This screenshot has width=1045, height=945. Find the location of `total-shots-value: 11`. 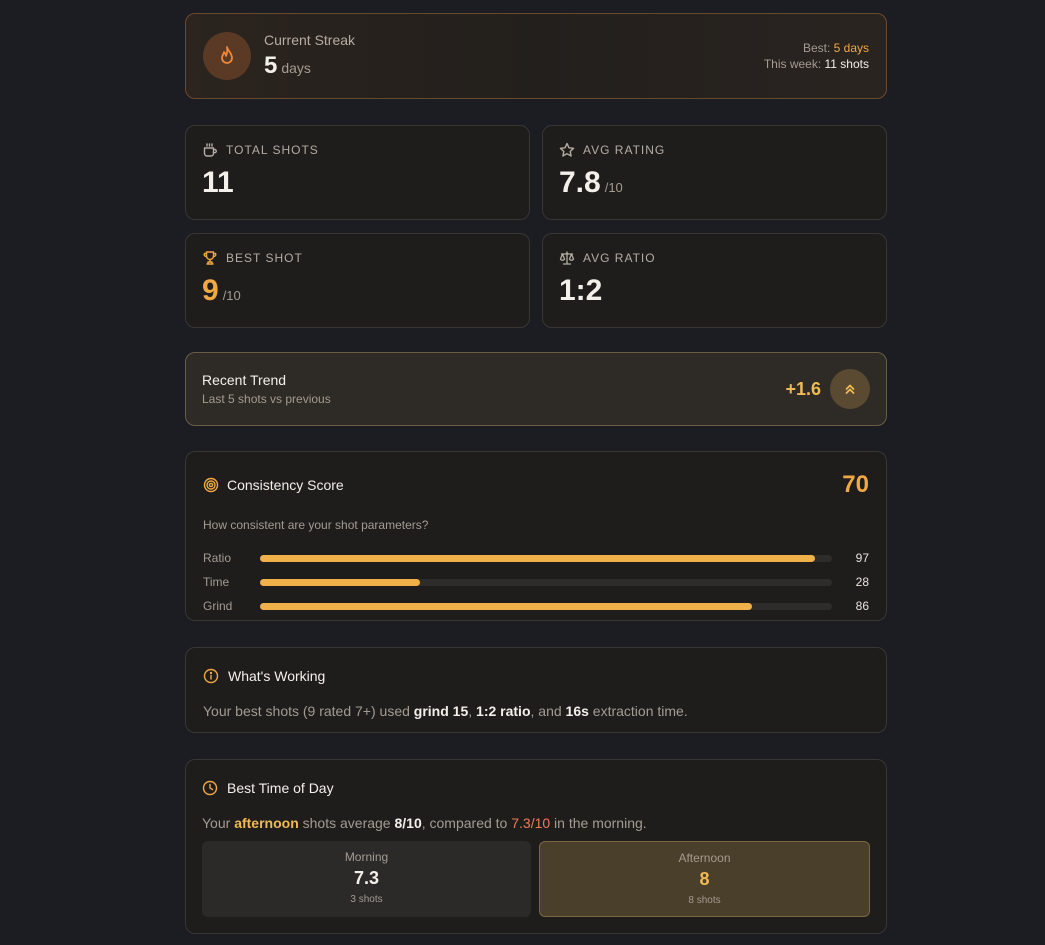

total-shots-value: 11 is located at coordinates (218, 182).